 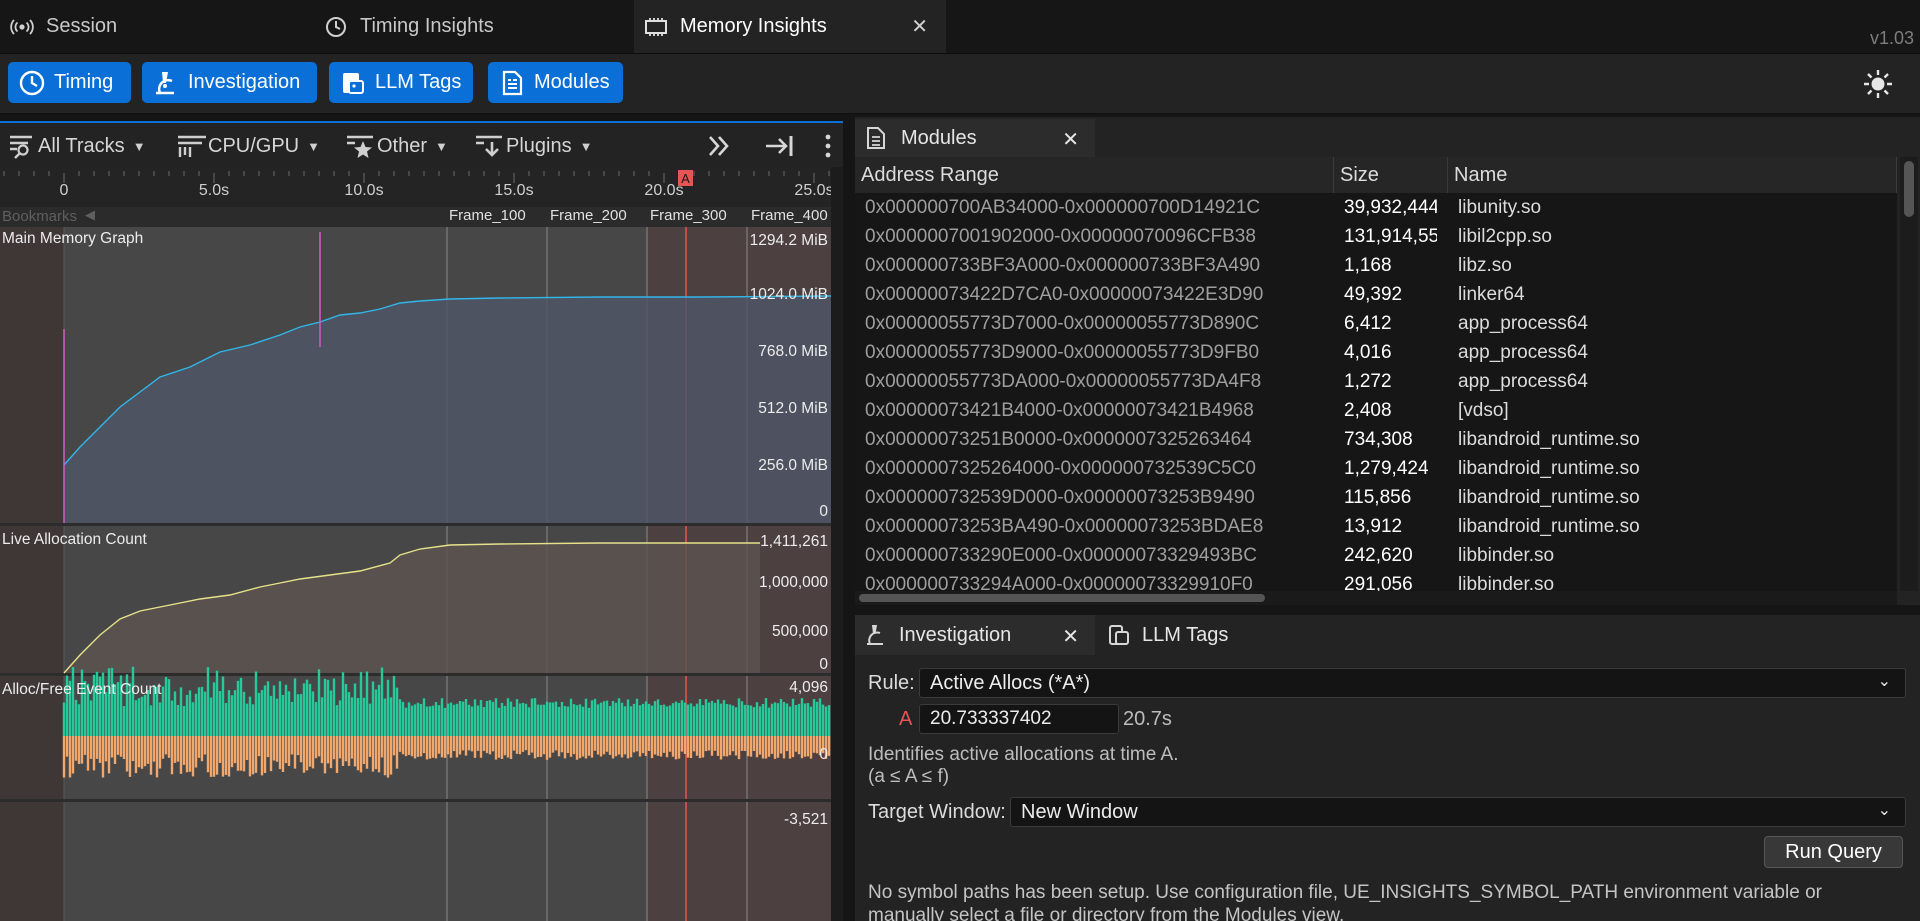 What do you see at coordinates (1878, 86) in the screenshot?
I see `theme-toggle-icon` at bounding box center [1878, 86].